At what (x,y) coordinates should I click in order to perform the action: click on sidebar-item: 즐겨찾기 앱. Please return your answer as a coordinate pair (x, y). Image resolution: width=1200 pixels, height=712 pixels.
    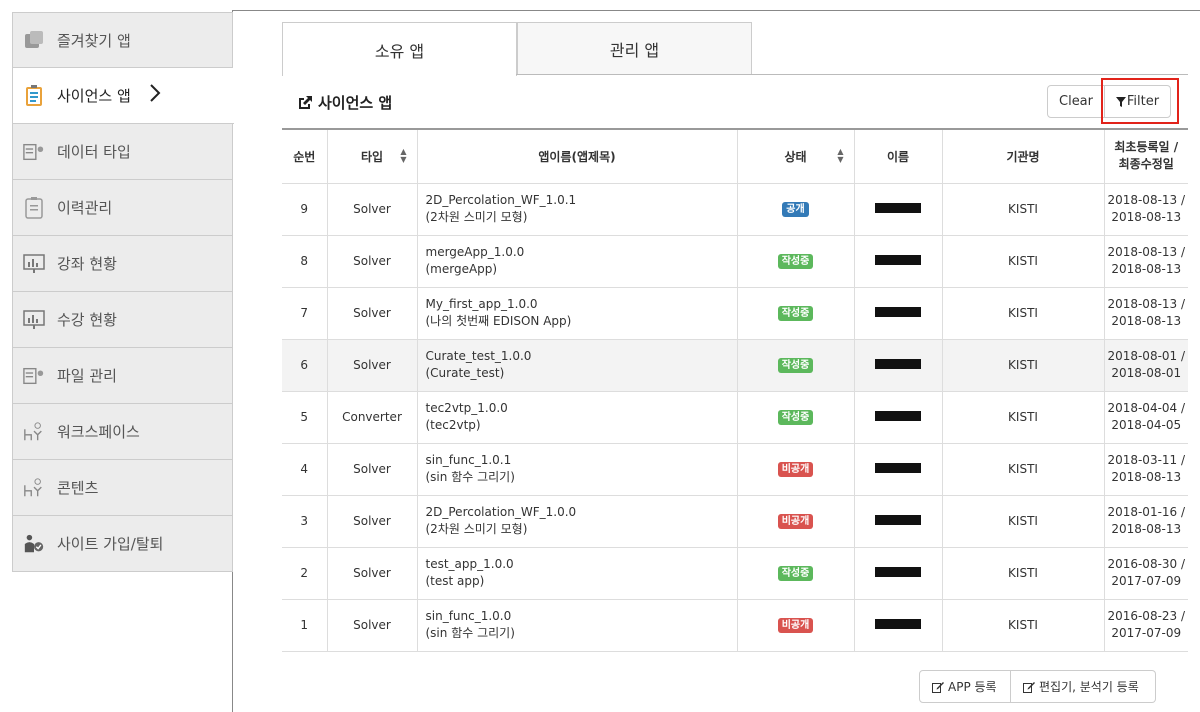
    Looking at the image, I should click on (122, 40).